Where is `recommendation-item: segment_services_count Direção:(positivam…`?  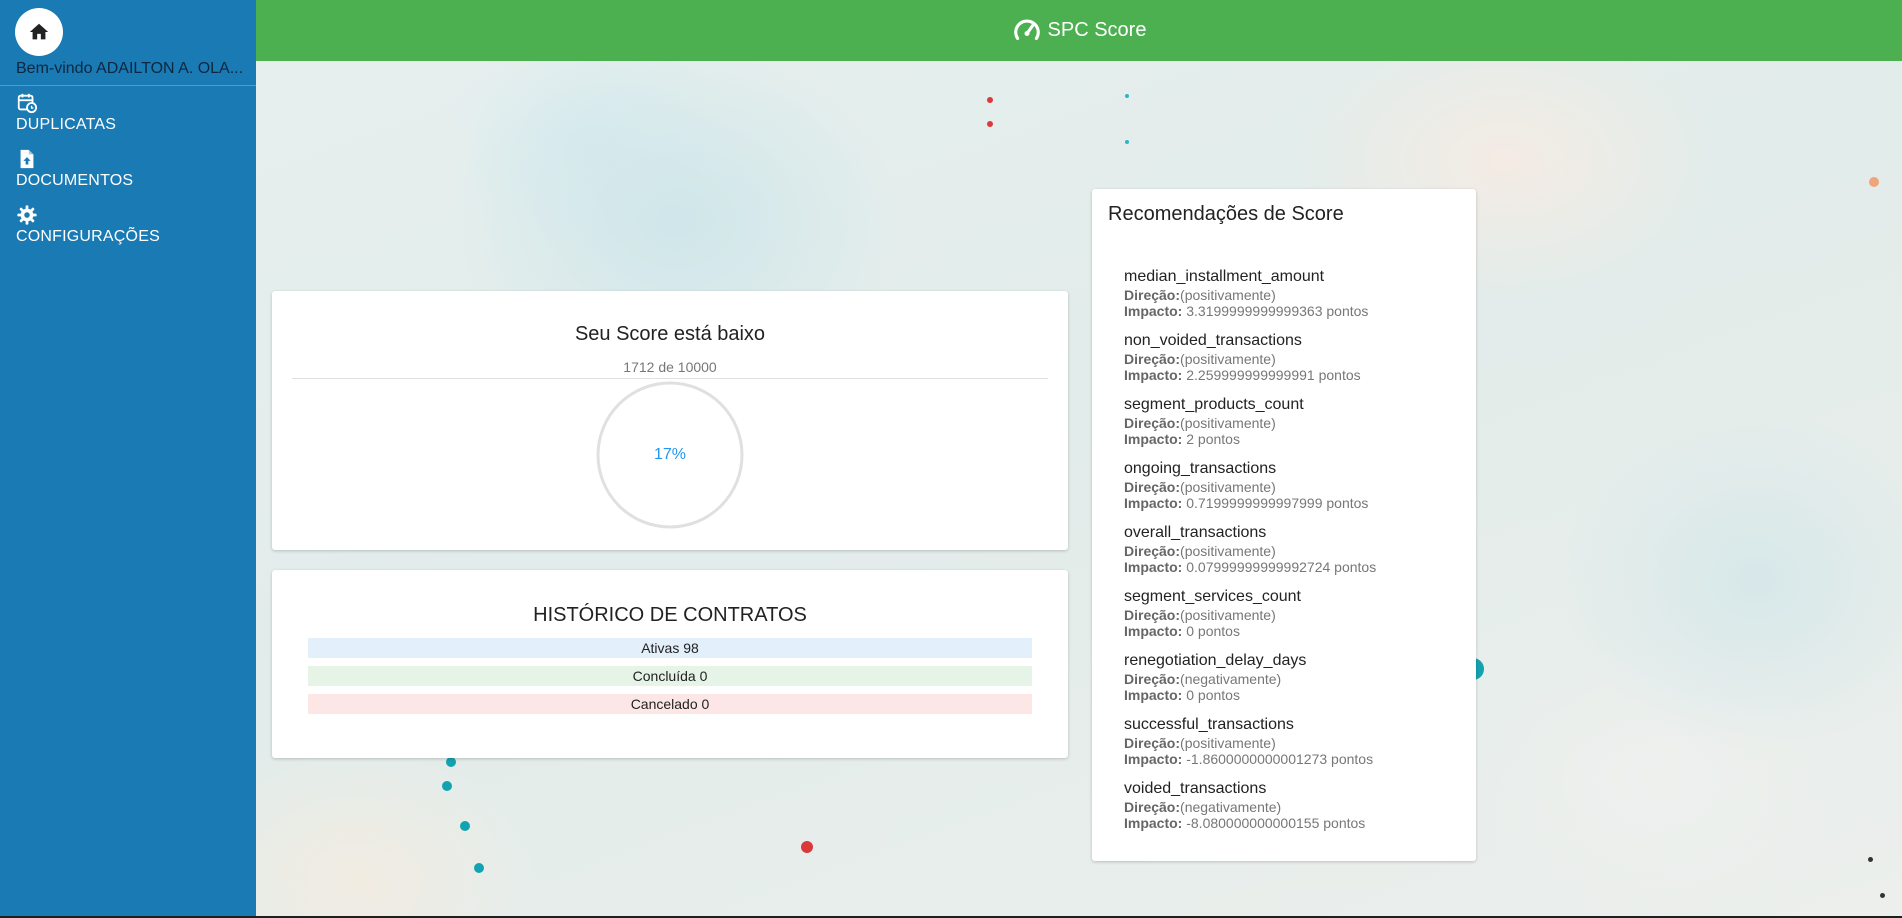
recommendation-item: segment_services_count Direção:(positivam… is located at coordinates (1294, 619).